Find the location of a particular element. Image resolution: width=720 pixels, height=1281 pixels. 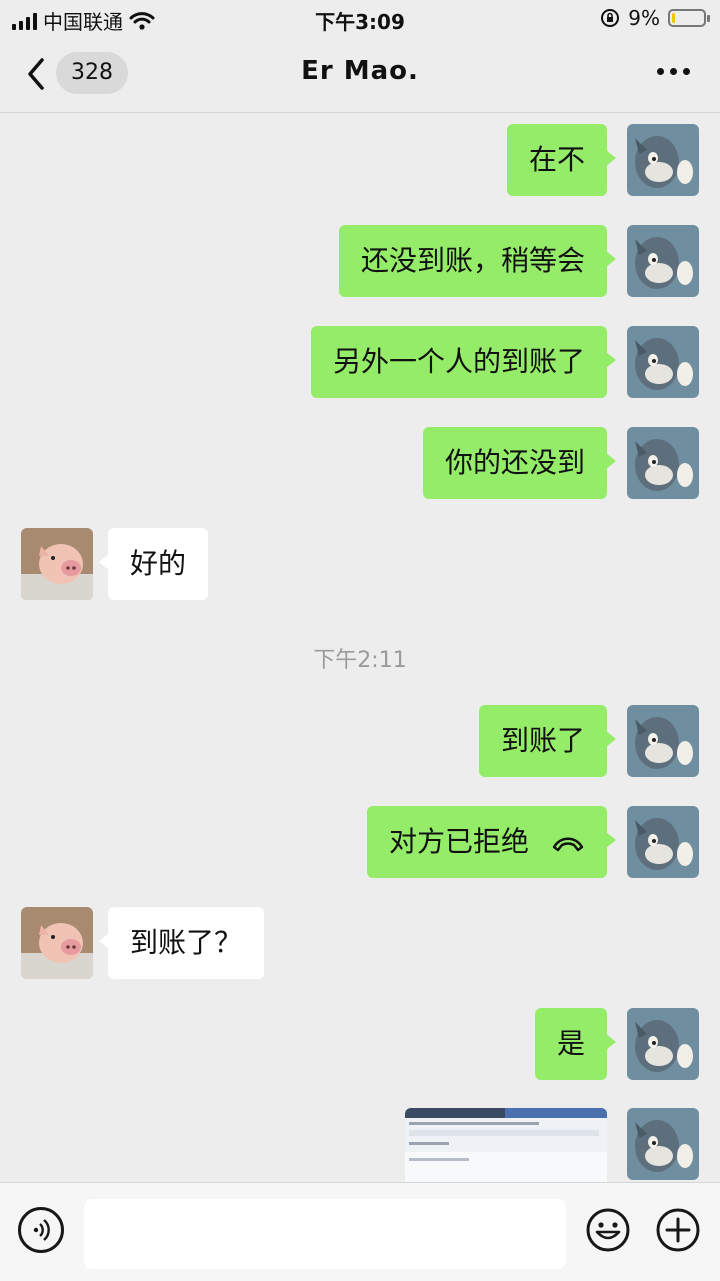

message-row: 另外一个人的到账了 is located at coordinates (360, 362).